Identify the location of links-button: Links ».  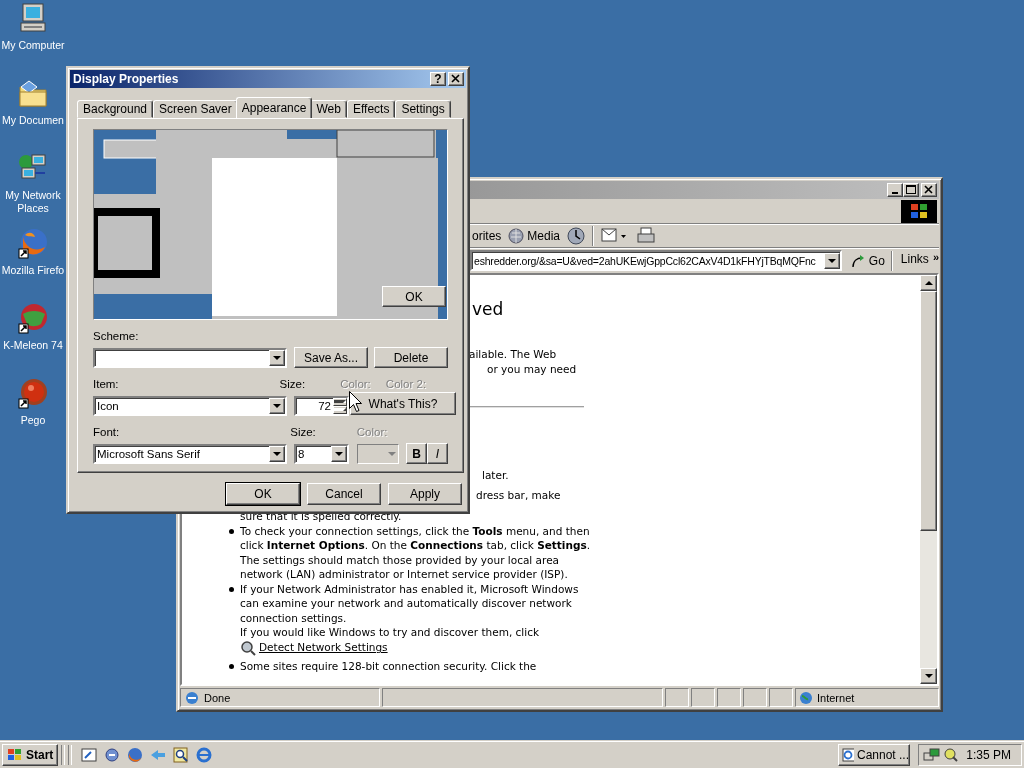
(919, 260).